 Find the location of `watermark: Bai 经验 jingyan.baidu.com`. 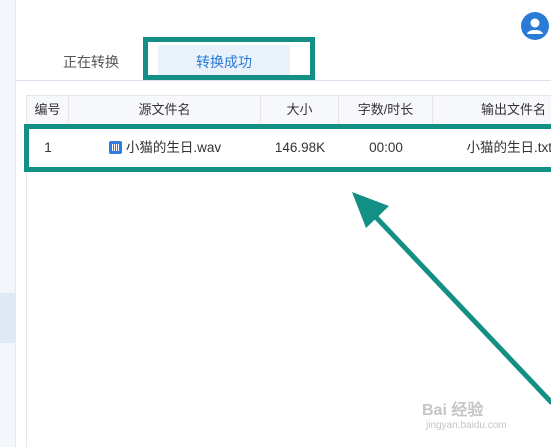

watermark: Bai 经验 jingyan.baidu.com is located at coordinates (464, 413).